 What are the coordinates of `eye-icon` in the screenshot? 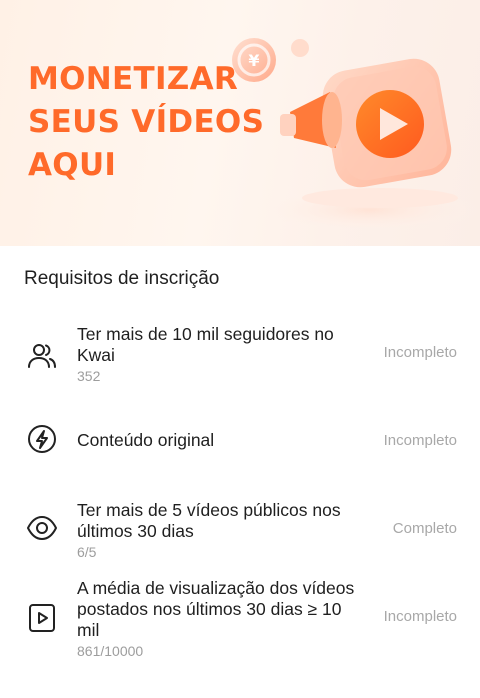 It's located at (42, 528).